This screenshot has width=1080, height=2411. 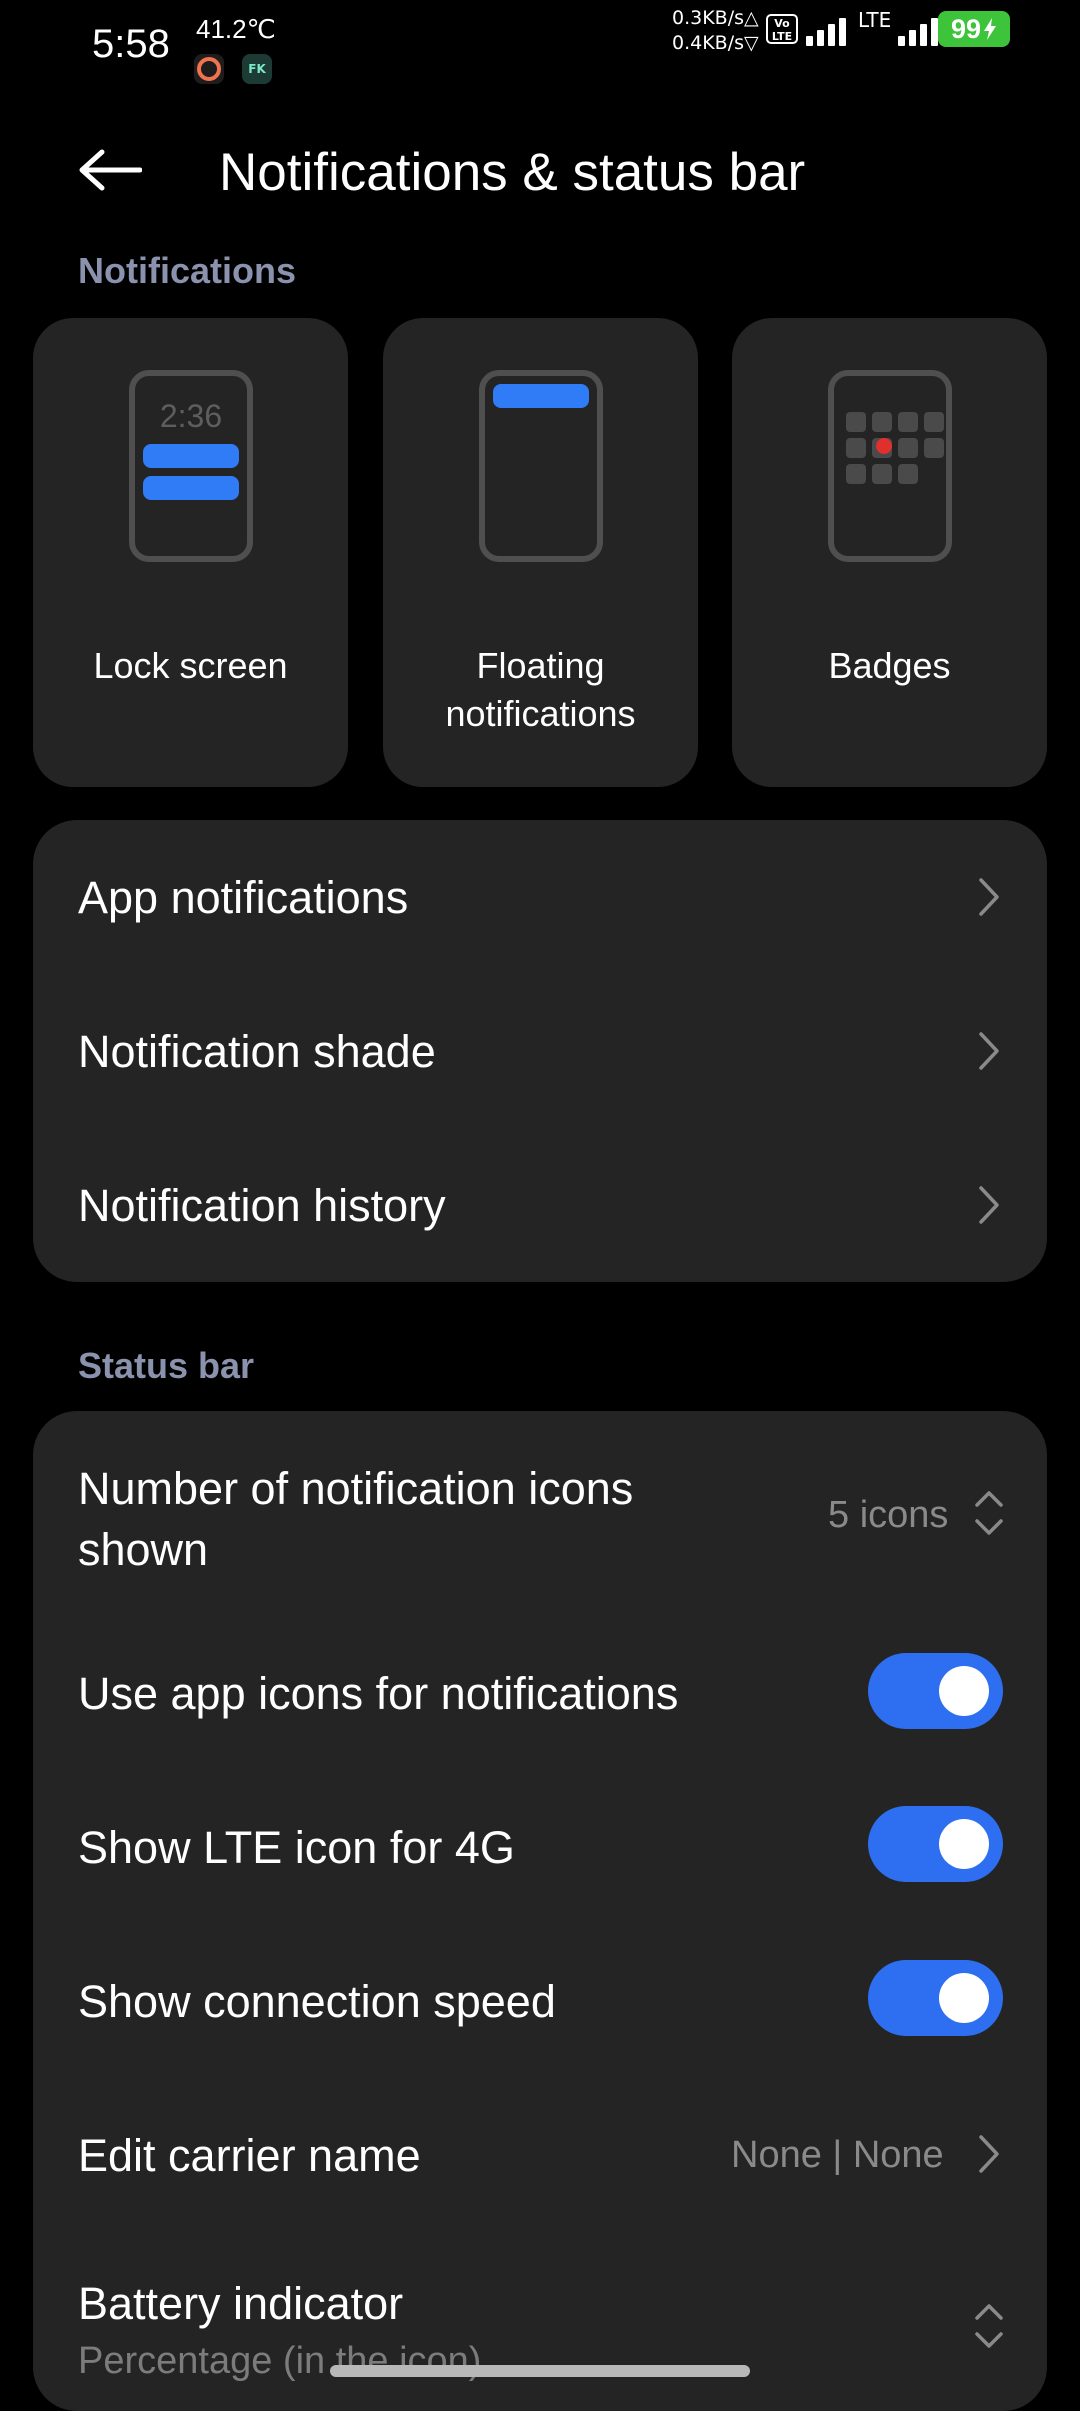 I want to click on floating-notifications-tile: Floating notifications, so click(x=540, y=552).